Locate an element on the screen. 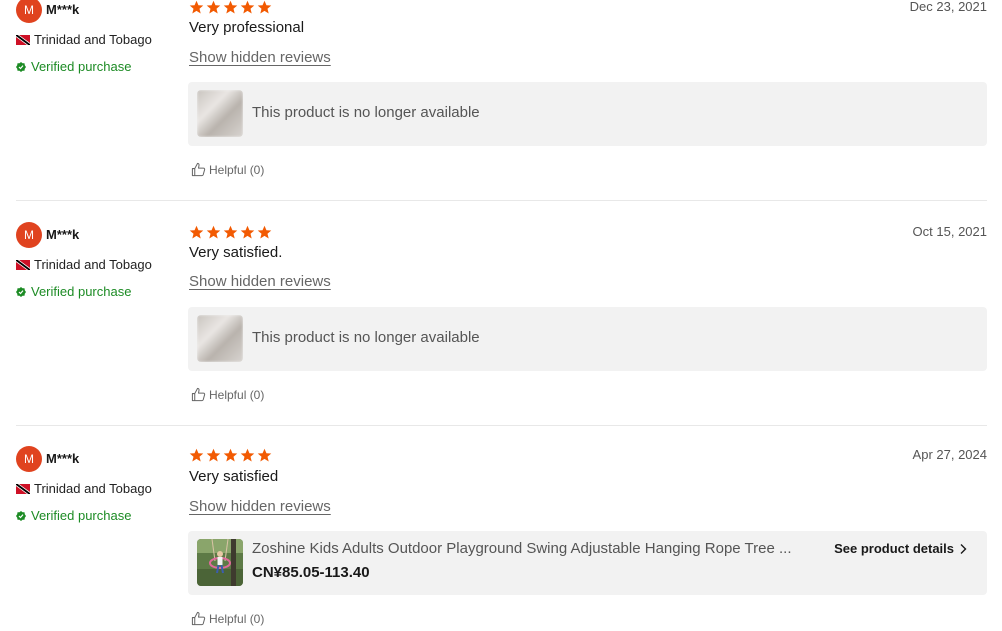 This screenshot has width=1002, height=631. review-date: Dec 23, 2021 is located at coordinates (948, 7).